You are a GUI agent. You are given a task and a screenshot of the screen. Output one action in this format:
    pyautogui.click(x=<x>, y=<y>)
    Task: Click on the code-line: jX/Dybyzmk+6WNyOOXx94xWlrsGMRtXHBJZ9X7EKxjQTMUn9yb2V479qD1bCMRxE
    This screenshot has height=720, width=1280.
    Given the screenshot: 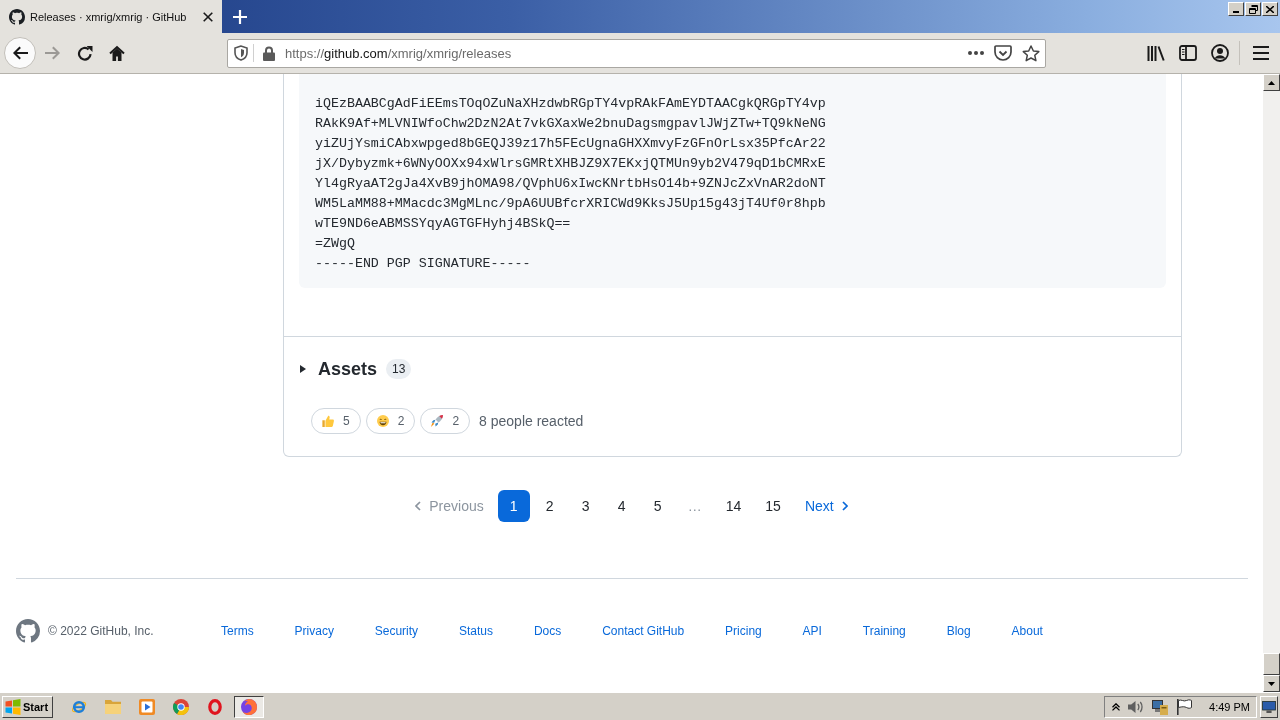 What is the action you would take?
    pyautogui.click(x=570, y=164)
    